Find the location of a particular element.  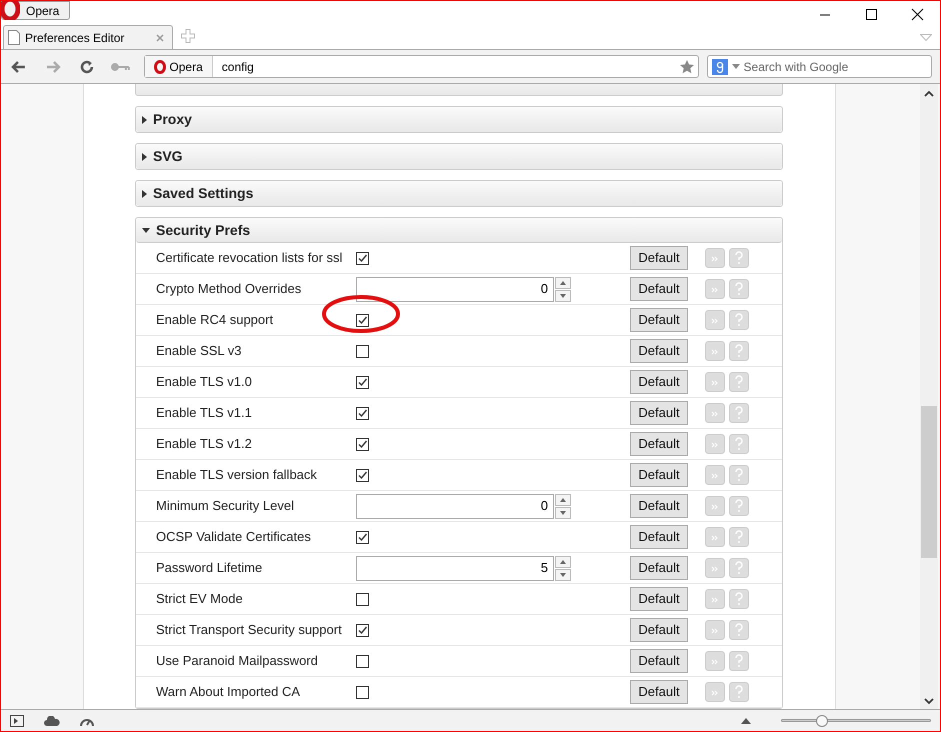

pref-label: Enable SSL v3 is located at coordinates (199, 351).